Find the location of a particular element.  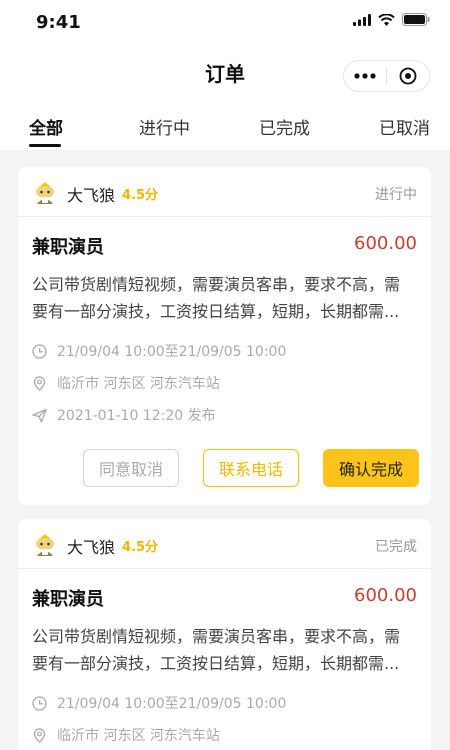

more-icon is located at coordinates (365, 76).